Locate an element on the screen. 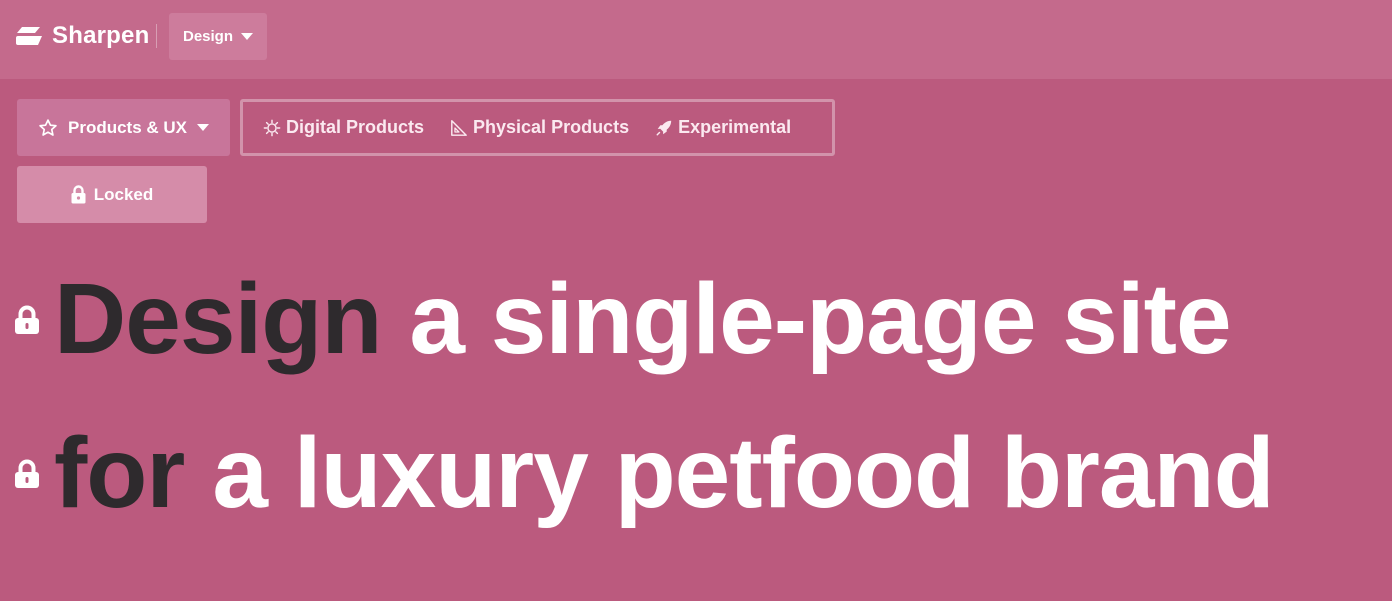 The image size is (1392, 601). top-bar: Sharpen Design is located at coordinates (696, 39).